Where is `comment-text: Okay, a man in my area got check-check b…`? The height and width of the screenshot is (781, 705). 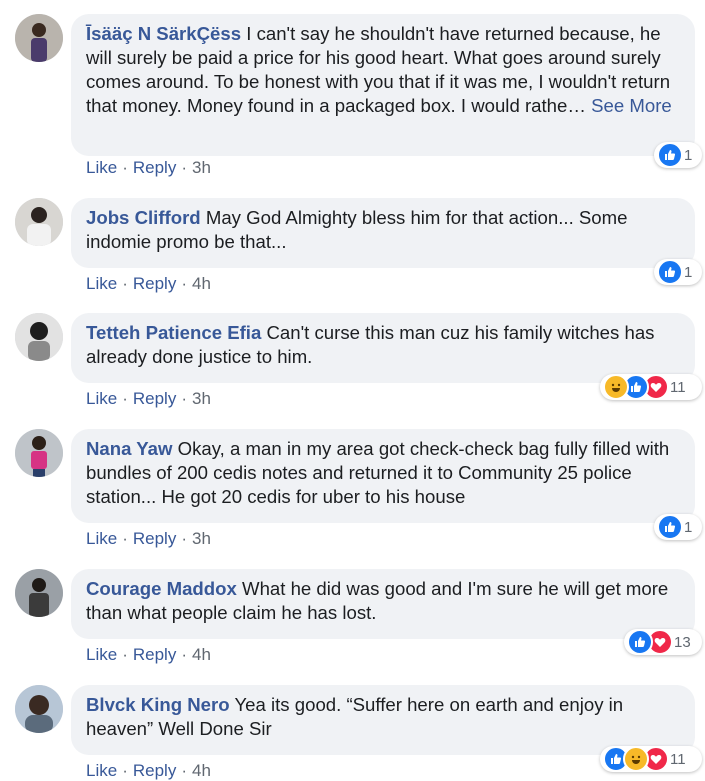 comment-text: Okay, a man in my area got check-check b… is located at coordinates (378, 472).